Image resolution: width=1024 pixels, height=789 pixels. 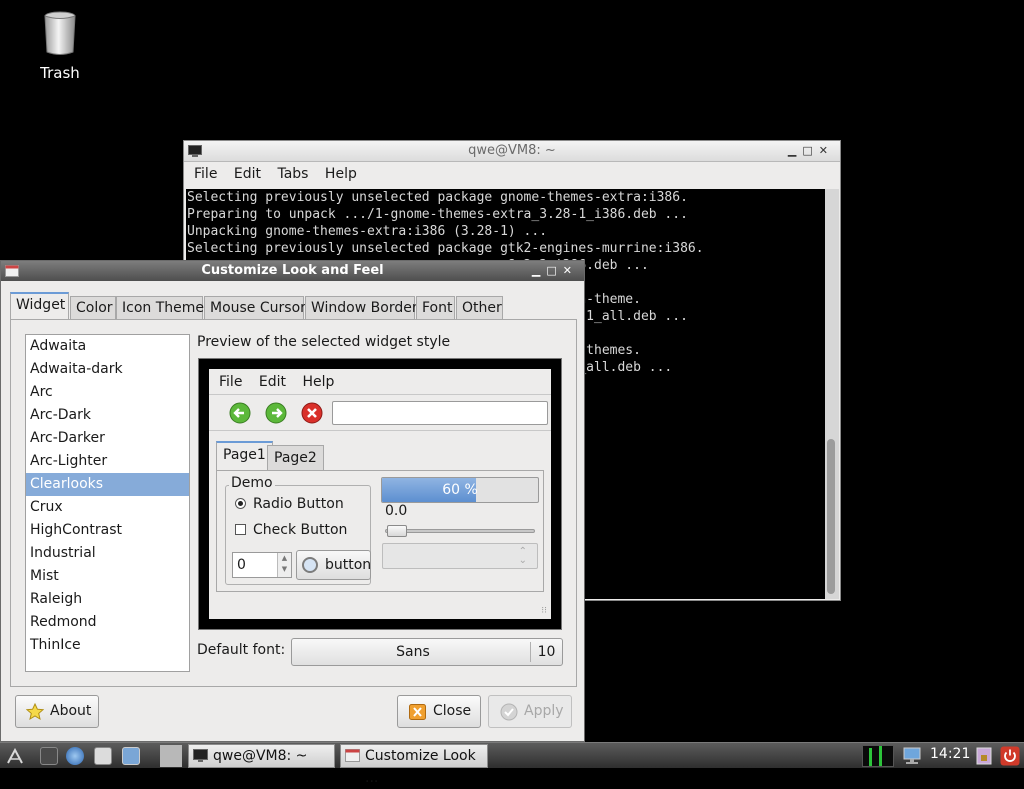 I want to click on show-desktop-icon, so click(x=49, y=756).